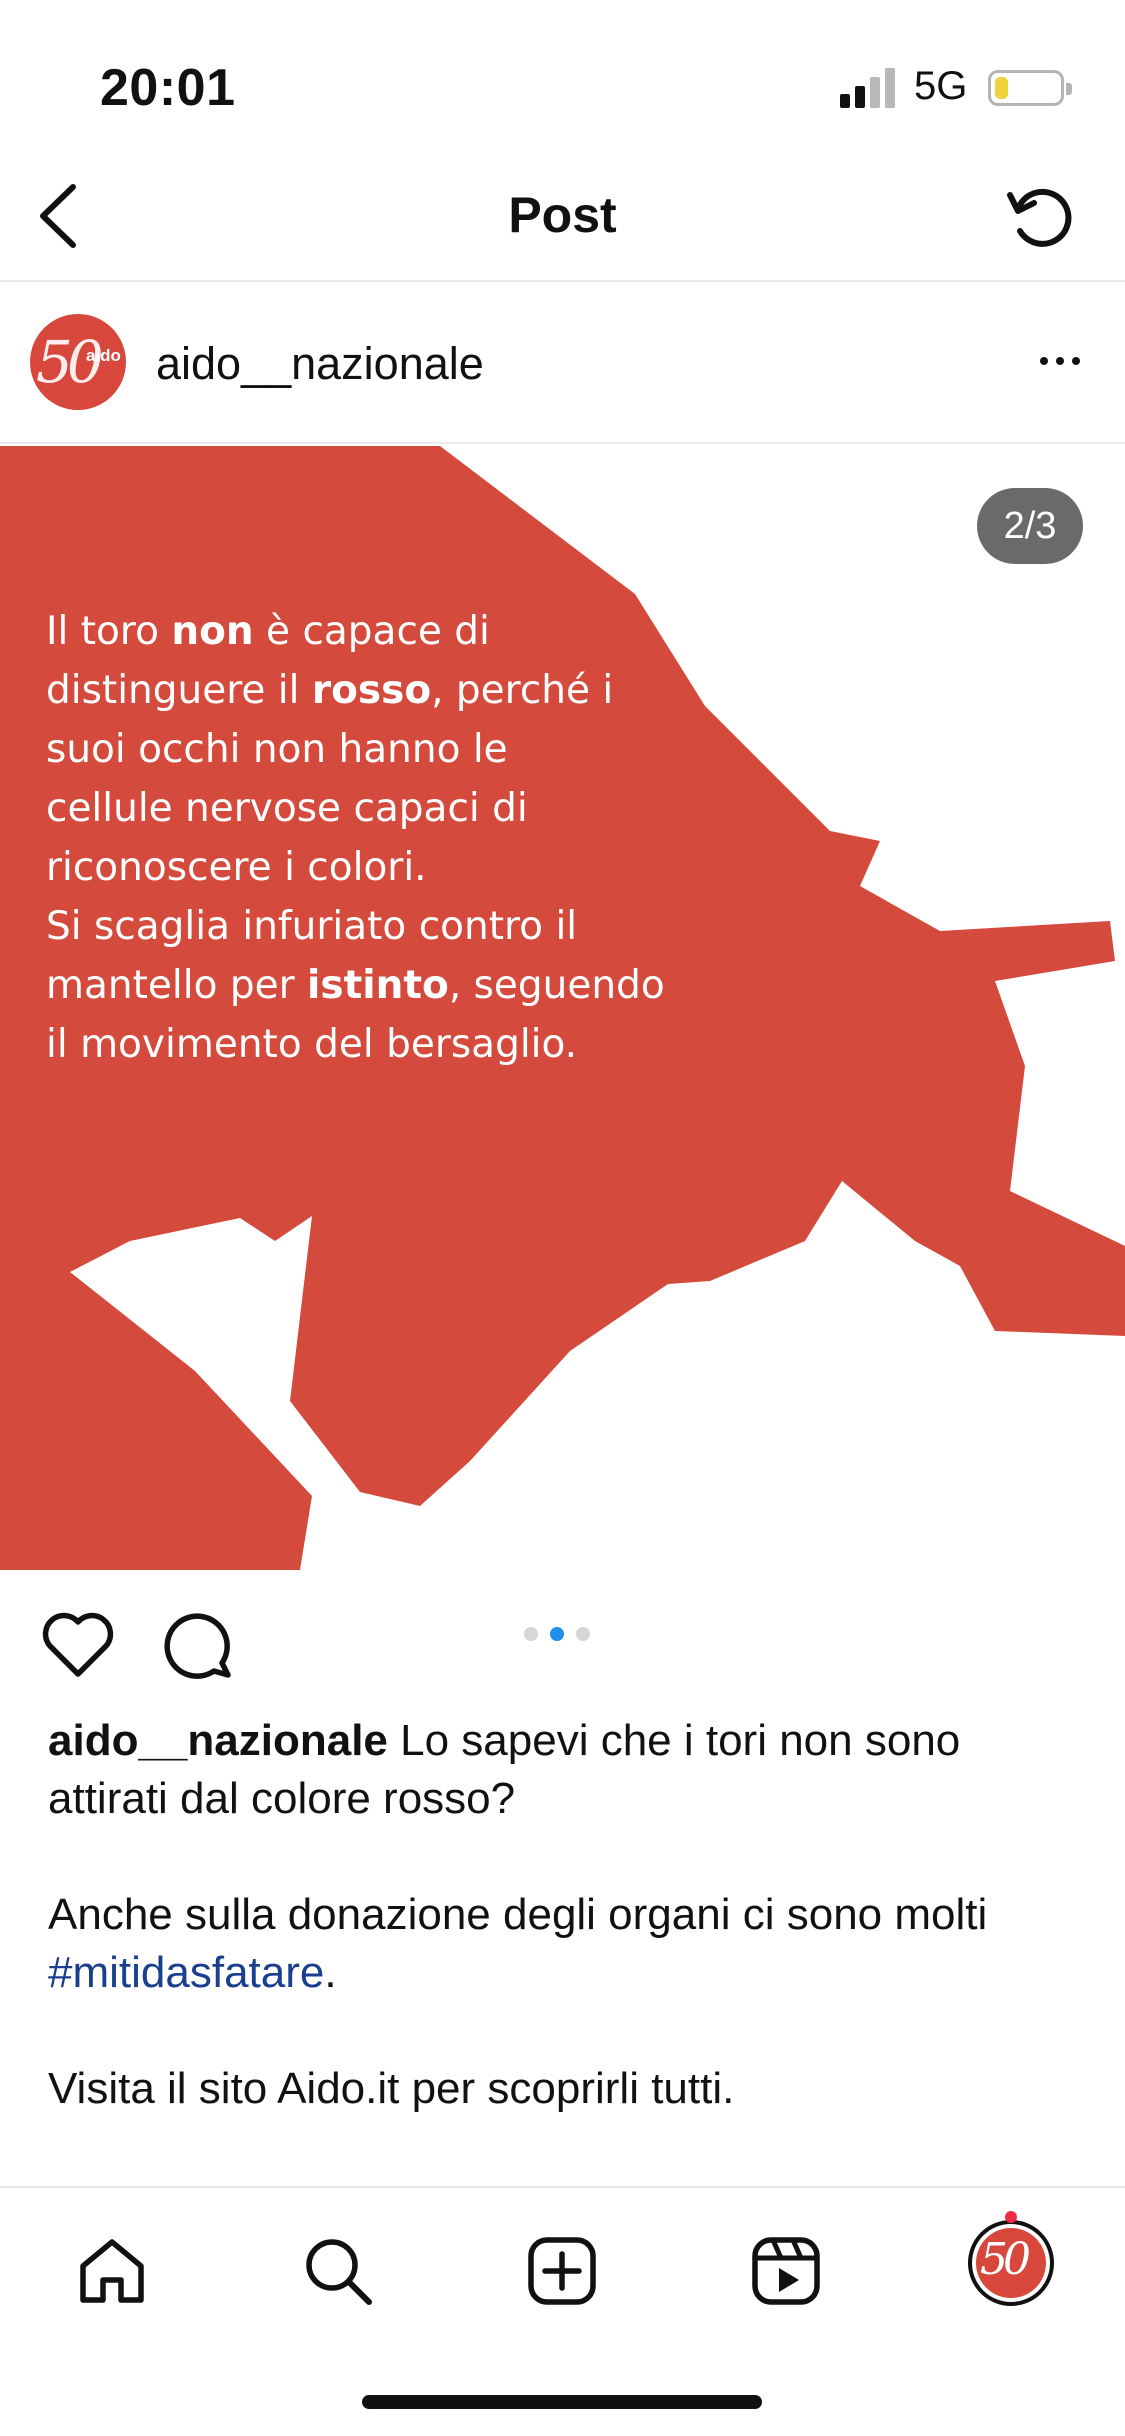 Image resolution: width=1125 pixels, height=2436 pixels. I want to click on reels-icon, so click(786, 2271).